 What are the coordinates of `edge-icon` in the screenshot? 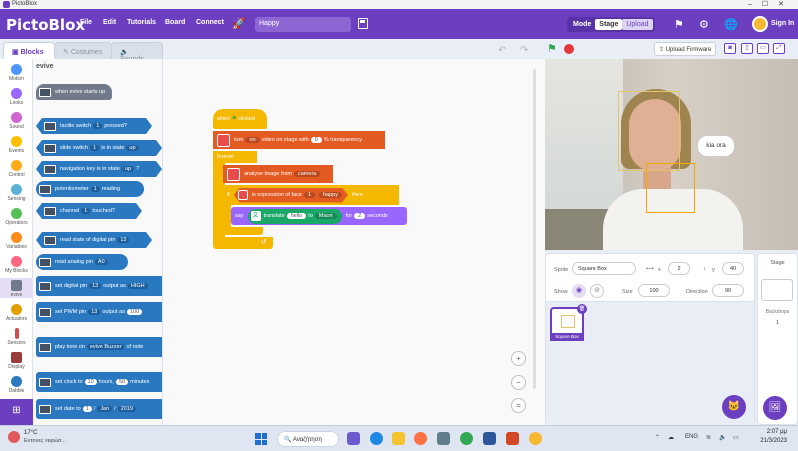 It's located at (376, 438).